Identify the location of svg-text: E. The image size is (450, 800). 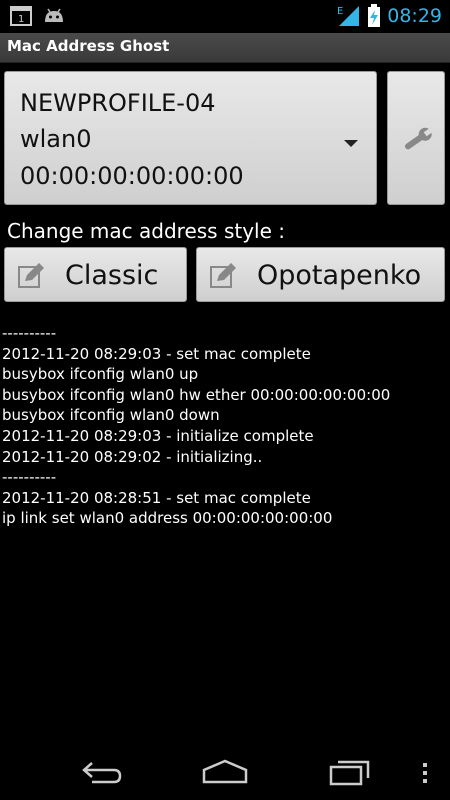
(340, 11).